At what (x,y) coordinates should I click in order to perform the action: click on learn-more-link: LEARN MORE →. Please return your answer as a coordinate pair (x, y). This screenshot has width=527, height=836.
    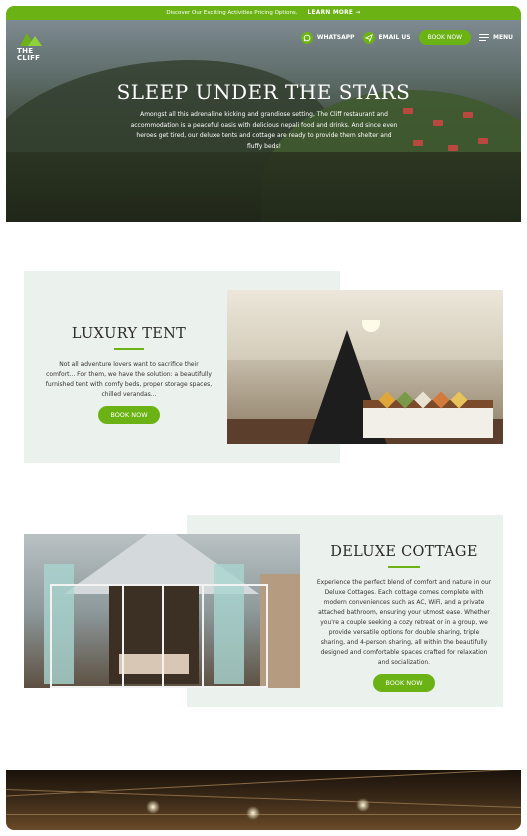
    Looking at the image, I should click on (334, 13).